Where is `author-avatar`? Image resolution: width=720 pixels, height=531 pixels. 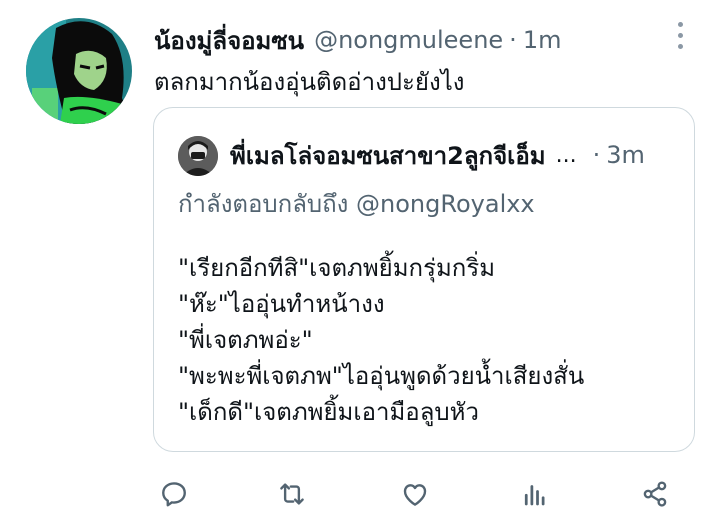 author-avatar is located at coordinates (79, 71).